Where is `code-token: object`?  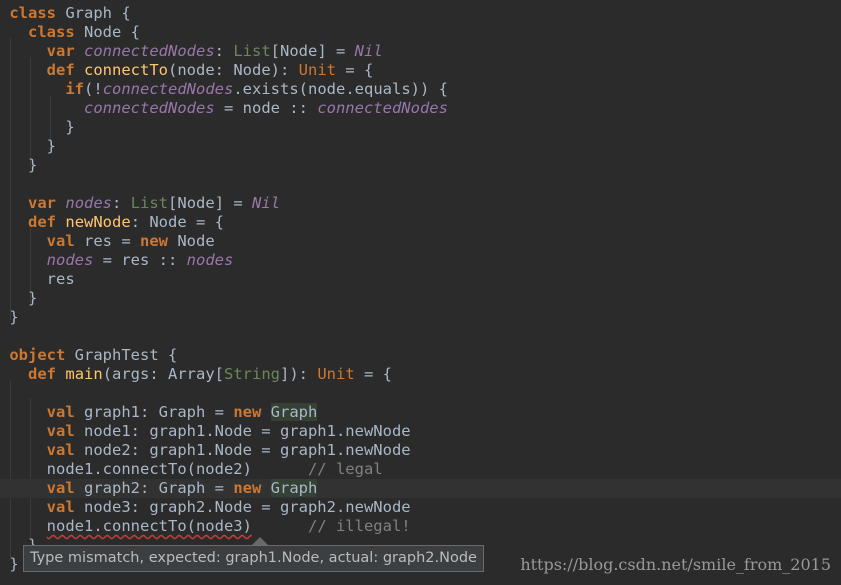
code-token: object is located at coordinates (37, 355).